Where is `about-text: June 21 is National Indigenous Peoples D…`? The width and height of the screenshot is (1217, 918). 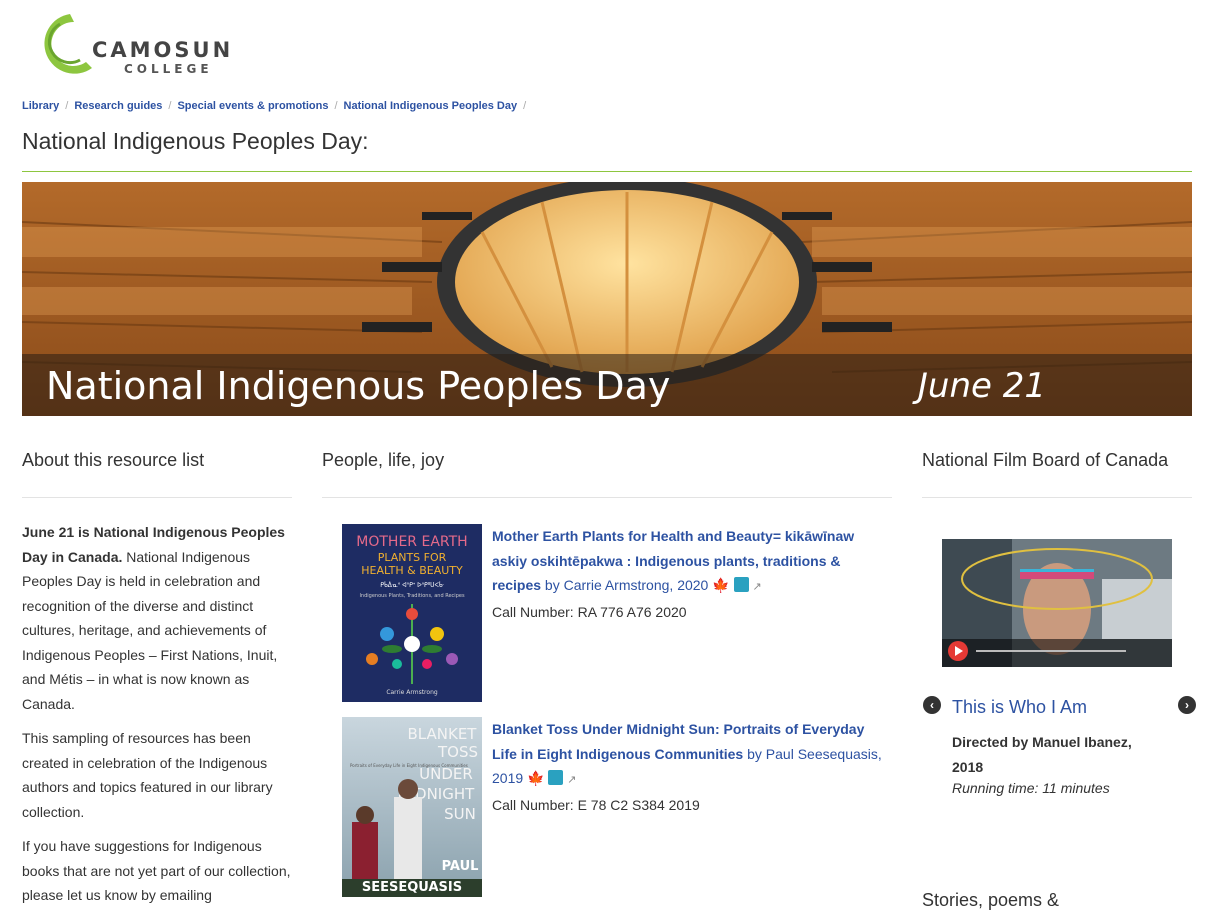 about-text: June 21 is National Indigenous Peoples D… is located at coordinates (157, 719).